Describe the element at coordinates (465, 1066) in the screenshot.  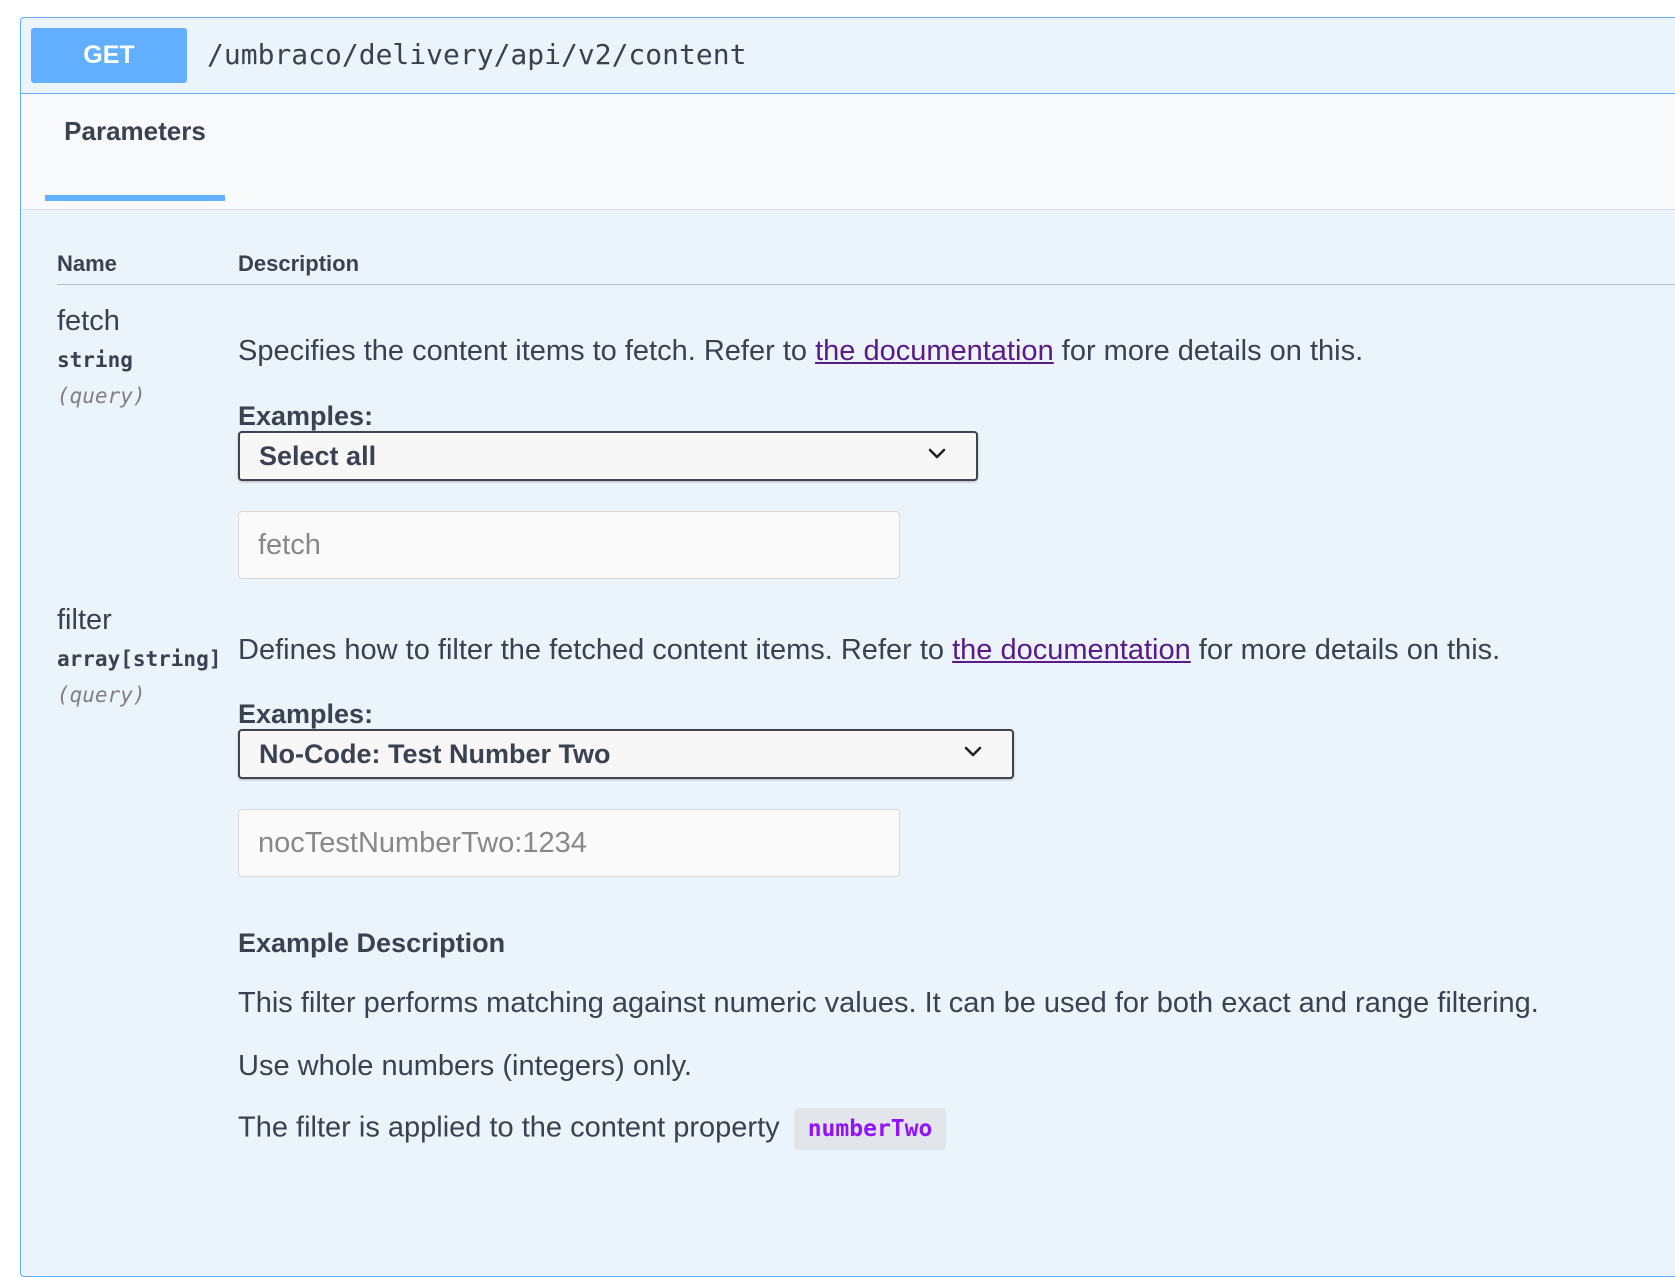
I see `example-description-line: Use whole numbers (integers) only.` at that location.